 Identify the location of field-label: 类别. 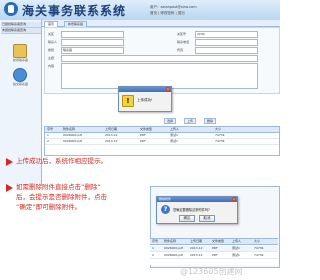
(51, 50).